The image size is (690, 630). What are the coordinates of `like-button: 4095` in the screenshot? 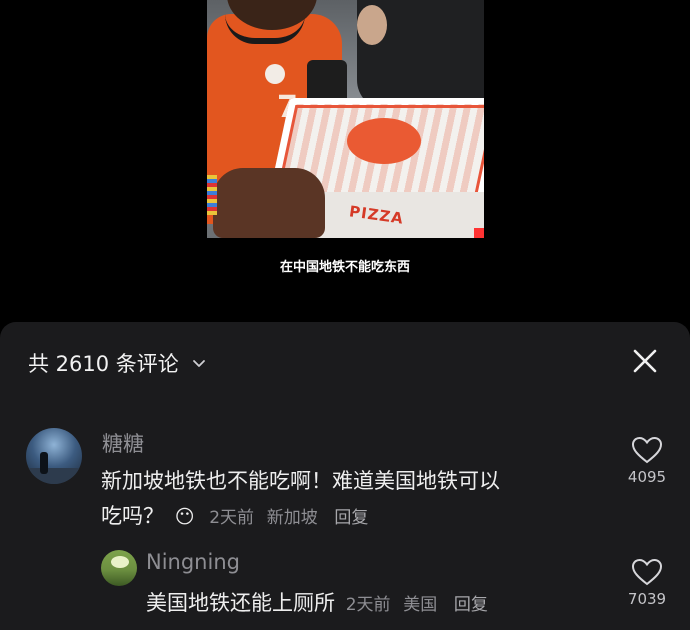 It's located at (647, 461).